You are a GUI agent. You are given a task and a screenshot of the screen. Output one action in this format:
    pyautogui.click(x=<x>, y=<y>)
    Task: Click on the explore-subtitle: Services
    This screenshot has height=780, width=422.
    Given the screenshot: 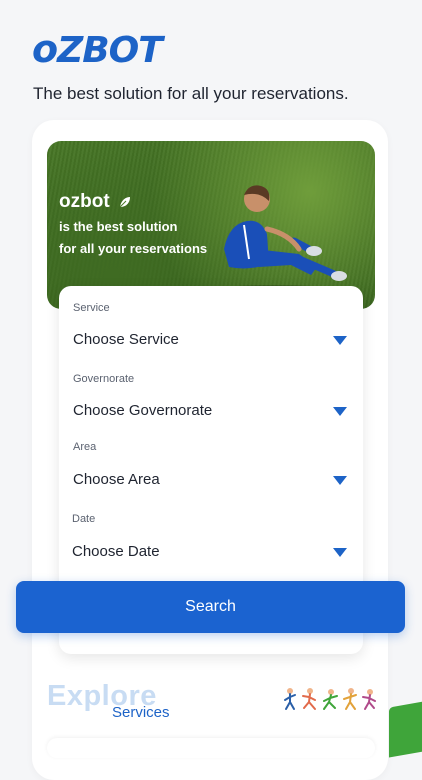 What is the action you would take?
    pyautogui.click(x=141, y=712)
    